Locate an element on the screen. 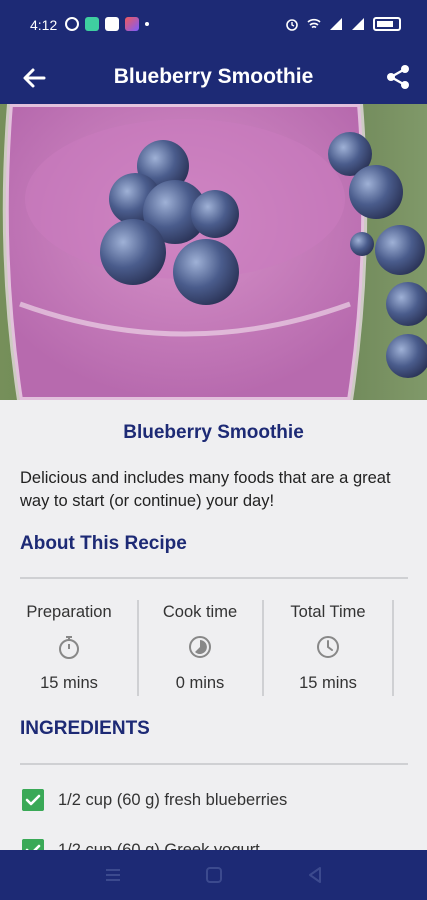 This screenshot has width=427, height=900. ingredient-item: 1/2 cup (60 g) Greek yogurt is located at coordinates (141, 844).